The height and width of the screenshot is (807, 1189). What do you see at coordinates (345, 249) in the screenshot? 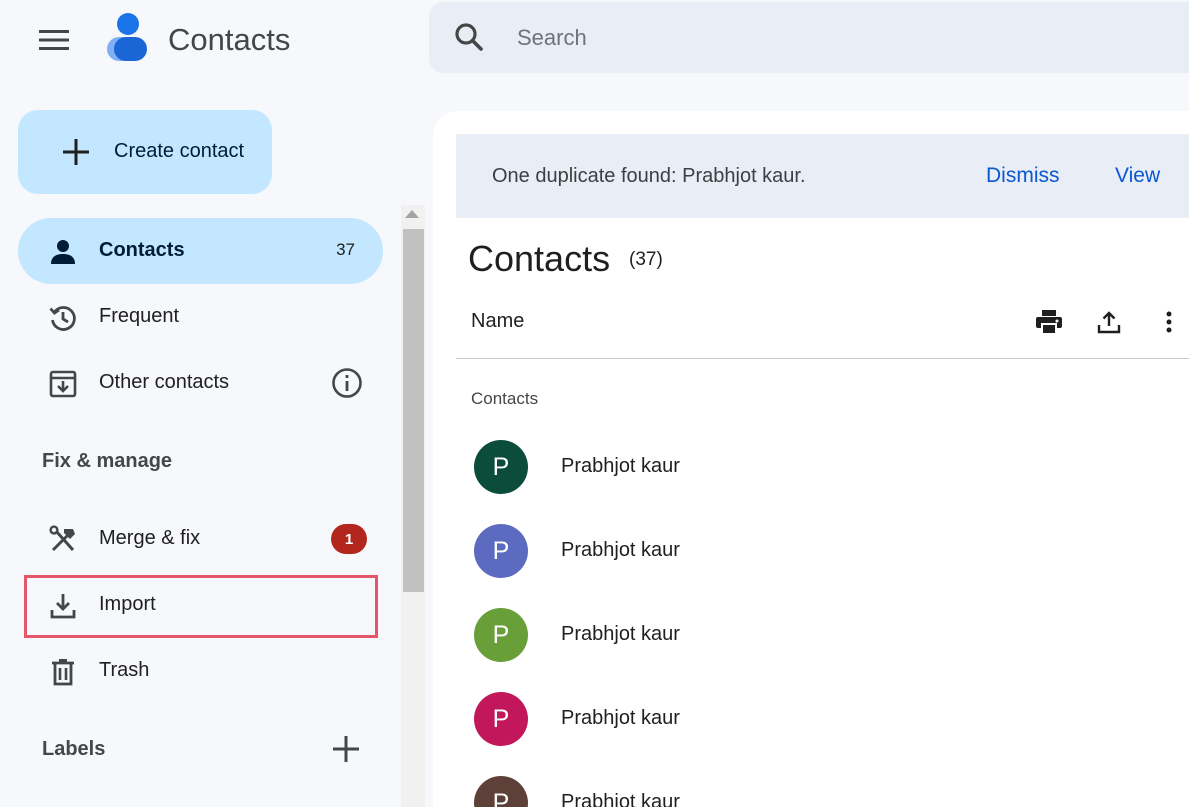
I see `contacts-count: 37` at bounding box center [345, 249].